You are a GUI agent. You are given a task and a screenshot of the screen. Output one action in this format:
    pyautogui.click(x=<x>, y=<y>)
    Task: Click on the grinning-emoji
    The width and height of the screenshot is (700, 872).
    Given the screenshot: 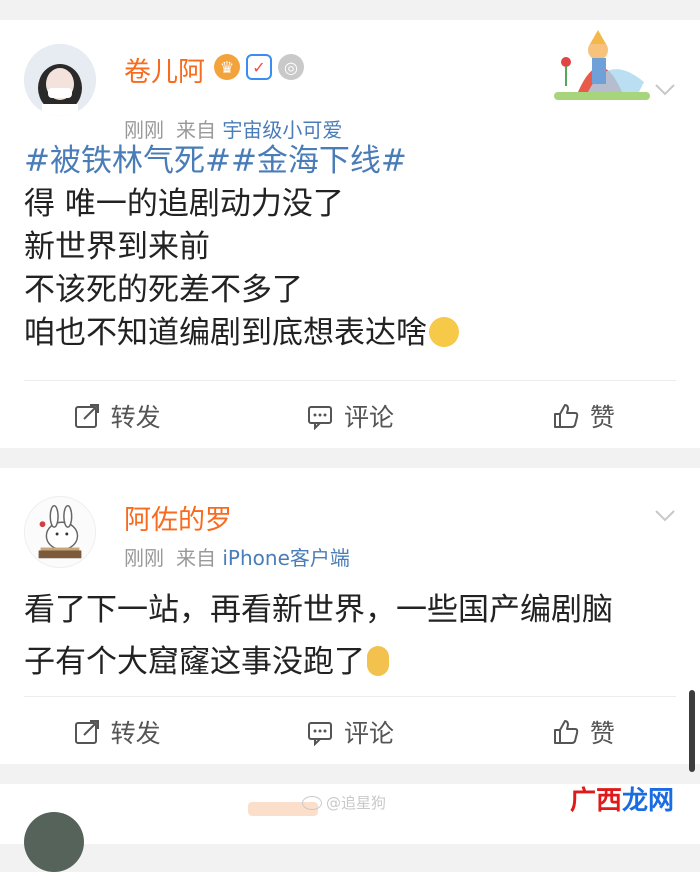 What is the action you would take?
    pyautogui.click(x=444, y=332)
    